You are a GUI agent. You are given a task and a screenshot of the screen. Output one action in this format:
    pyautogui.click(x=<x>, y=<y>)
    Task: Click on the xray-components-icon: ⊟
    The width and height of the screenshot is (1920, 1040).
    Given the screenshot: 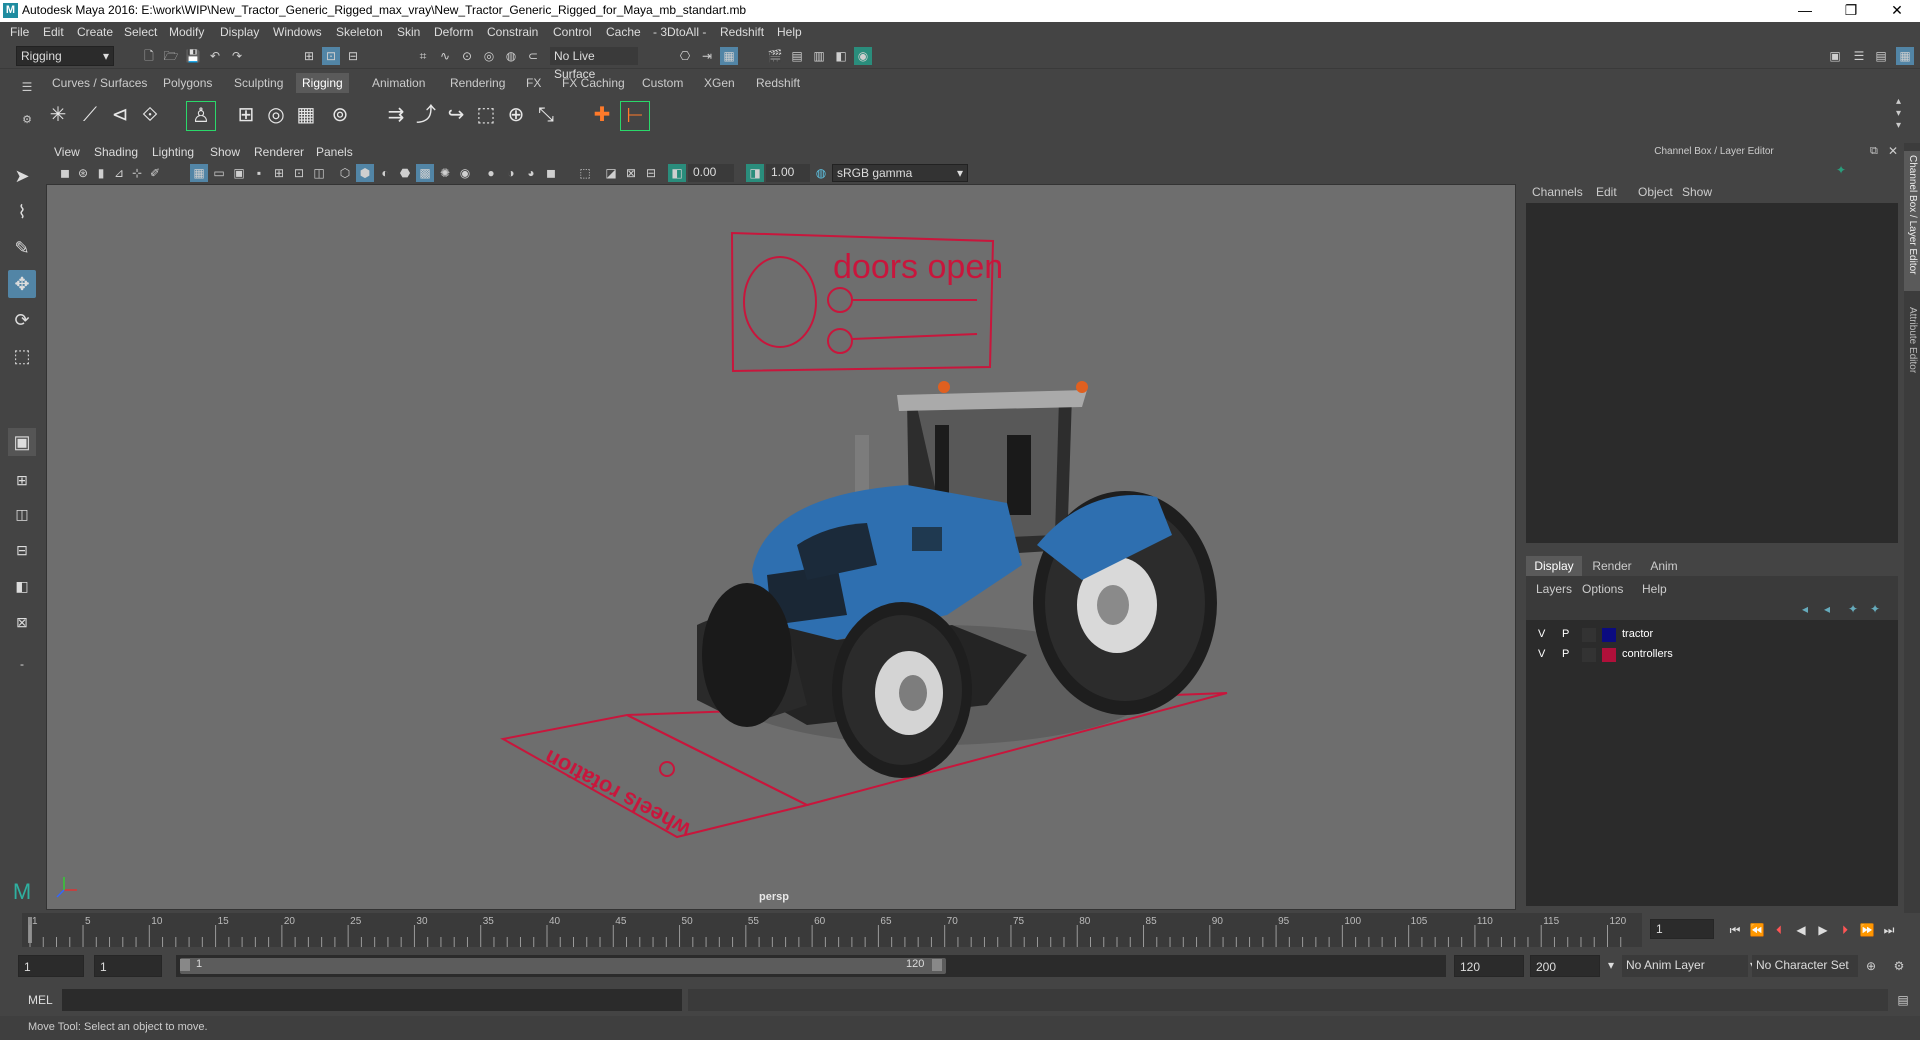 What is the action you would take?
    pyautogui.click(x=651, y=173)
    